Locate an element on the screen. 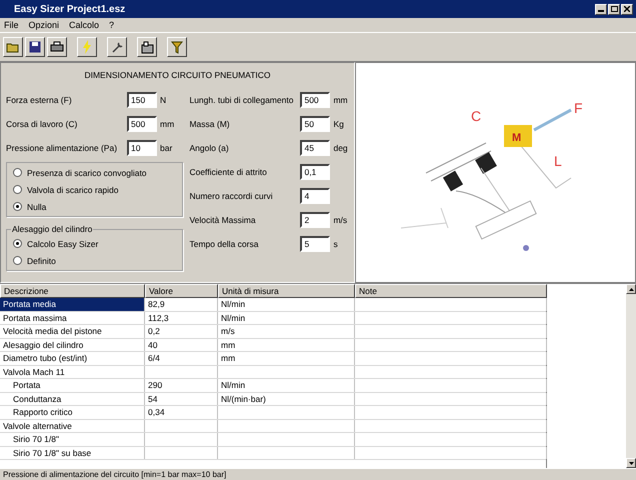 This screenshot has height=480, width=636. field-label: Numero raccordi curvi is located at coordinates (231, 196).